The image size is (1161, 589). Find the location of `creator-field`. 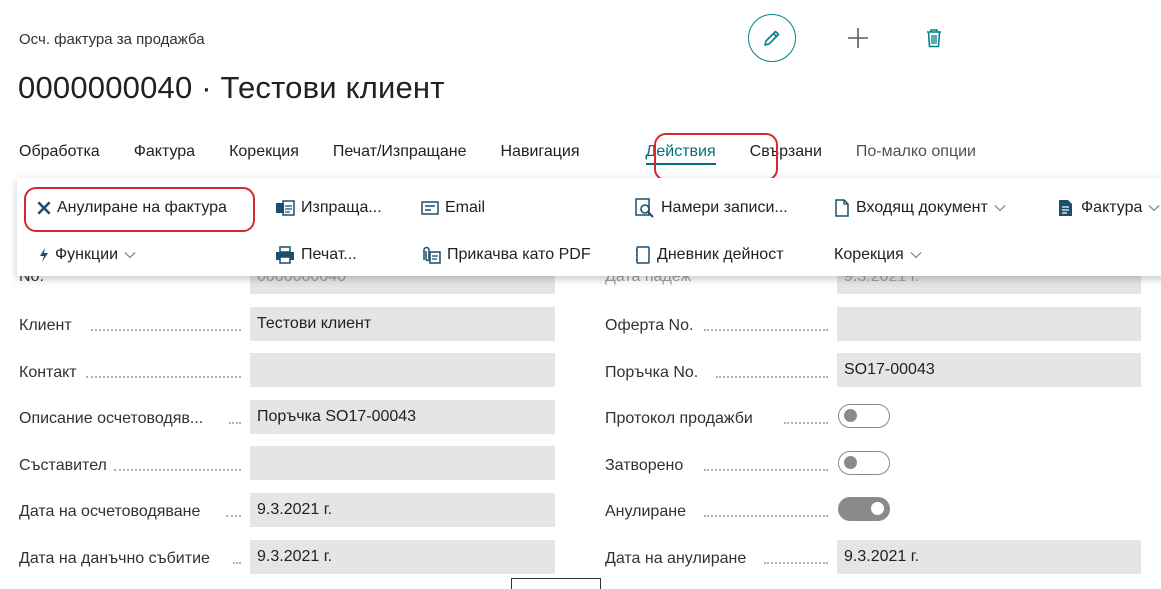

creator-field is located at coordinates (402, 463).